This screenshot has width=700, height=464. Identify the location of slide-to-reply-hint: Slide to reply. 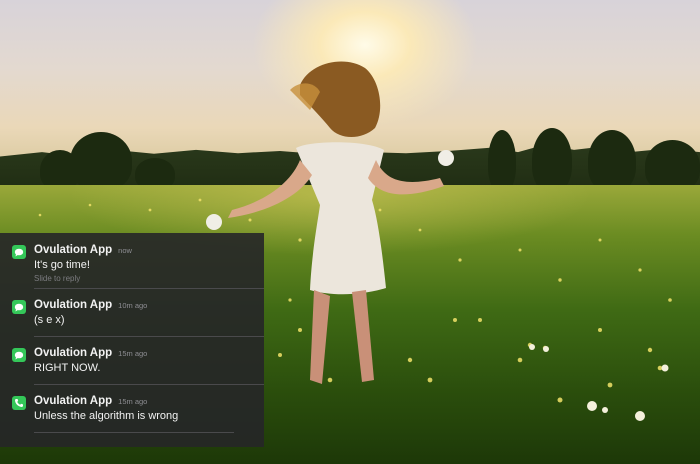
(57, 278).